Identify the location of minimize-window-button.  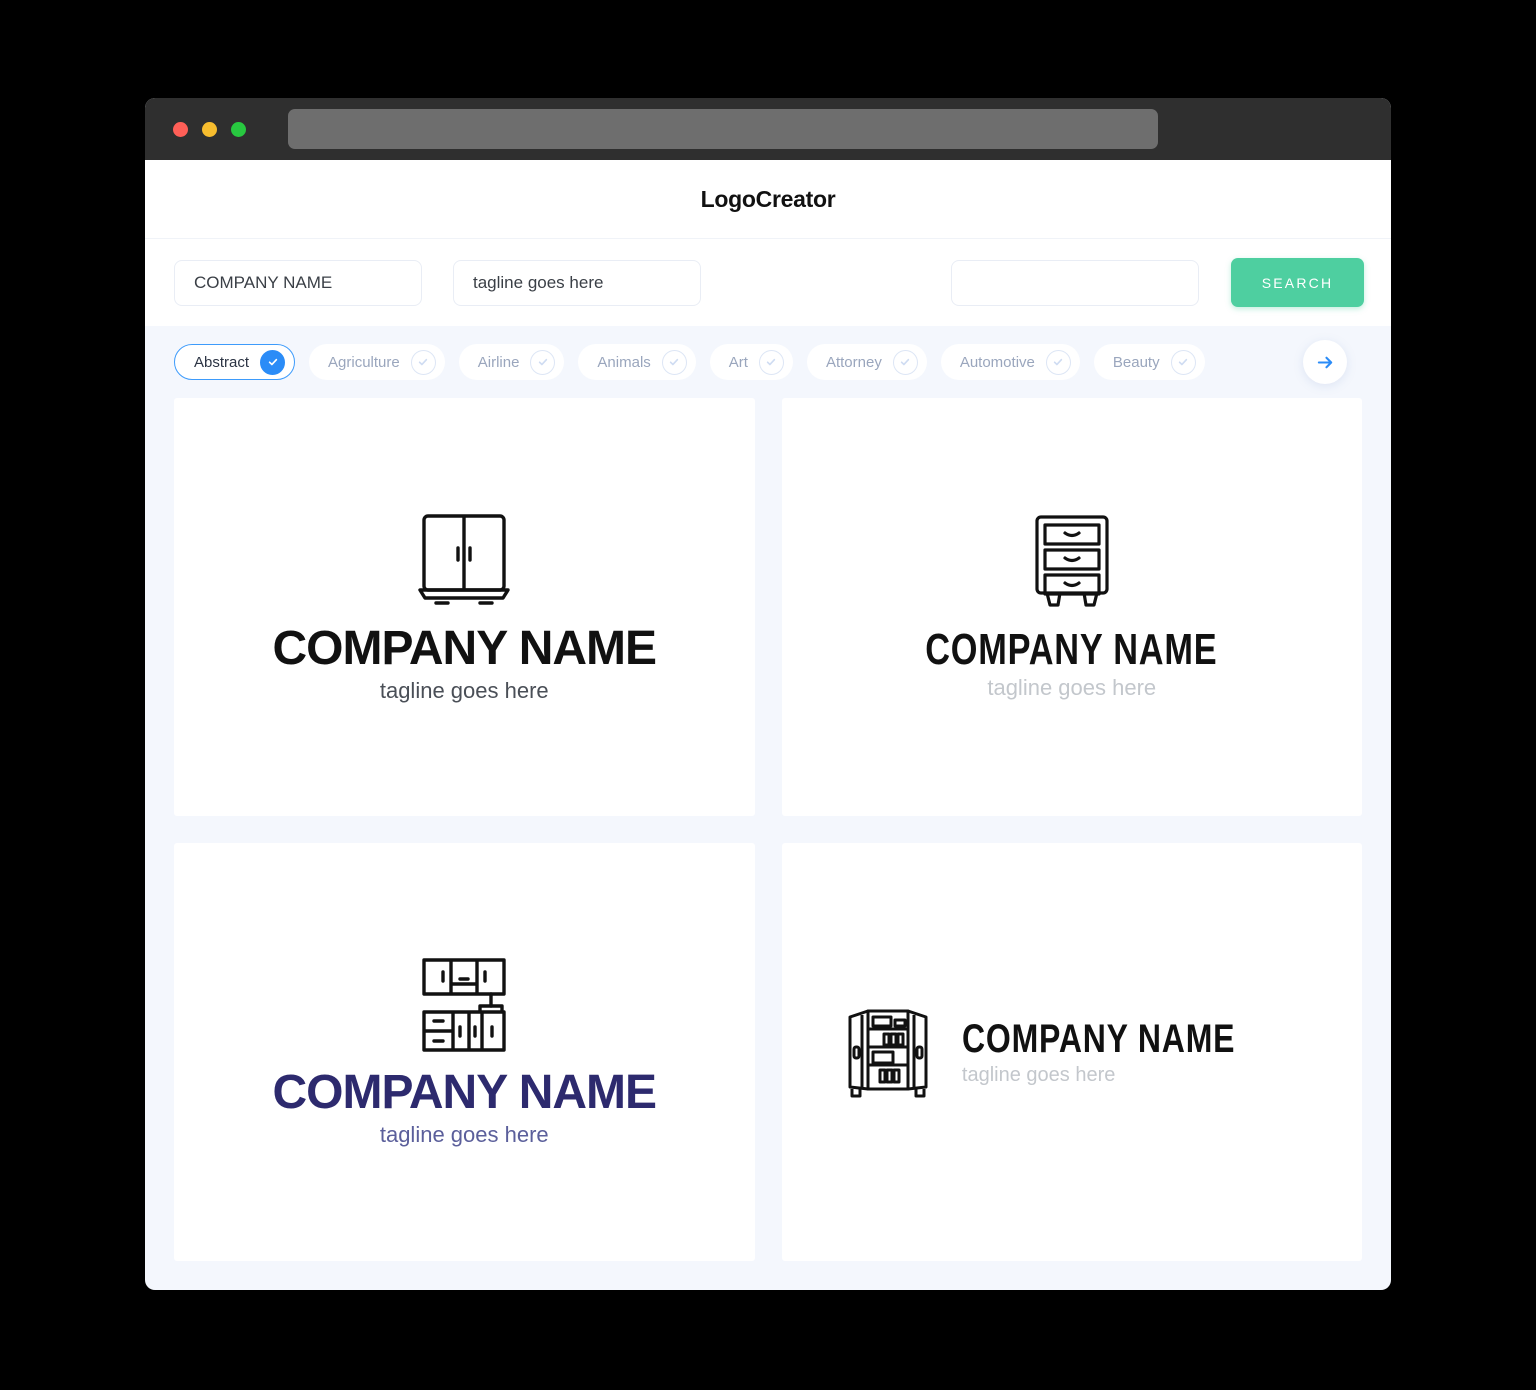
(209, 129).